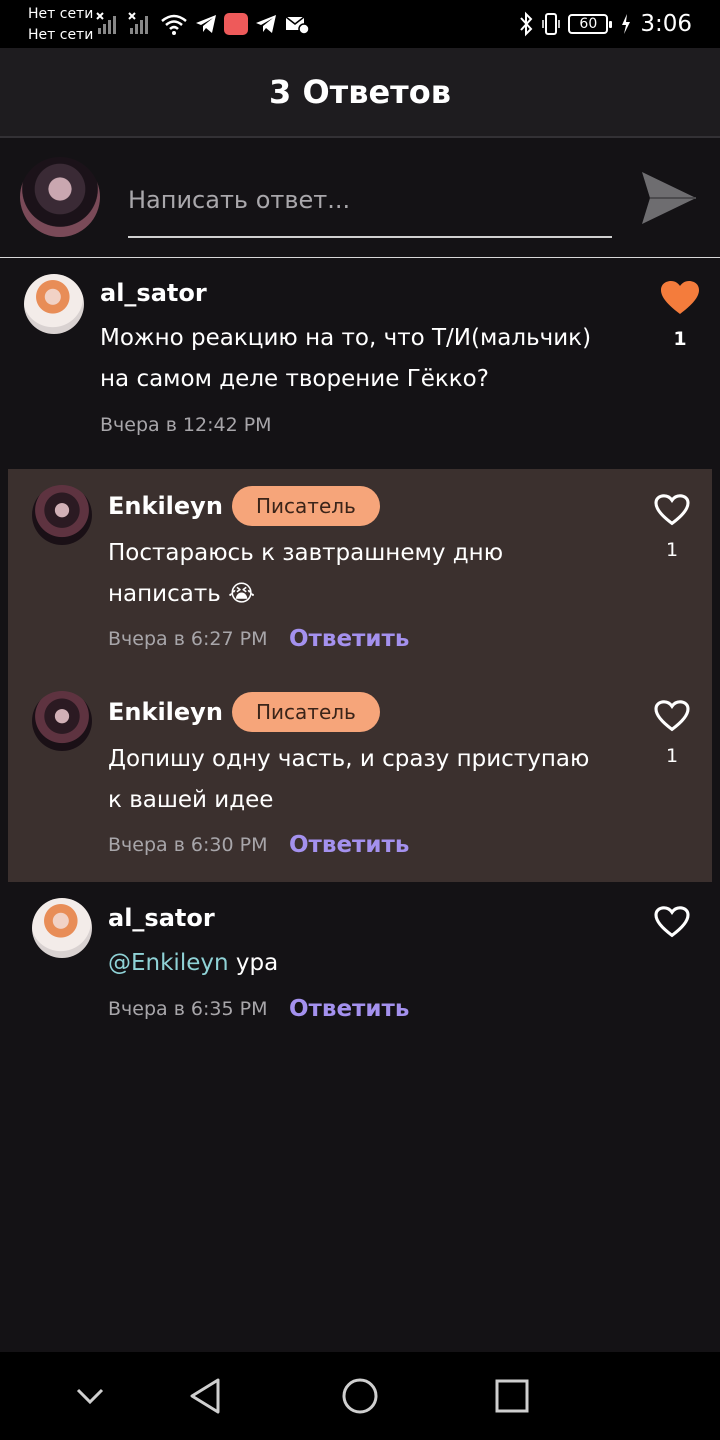  Describe the element at coordinates (188, 845) in the screenshot. I see `comment-time: Вчера в 6:30 PM` at that location.